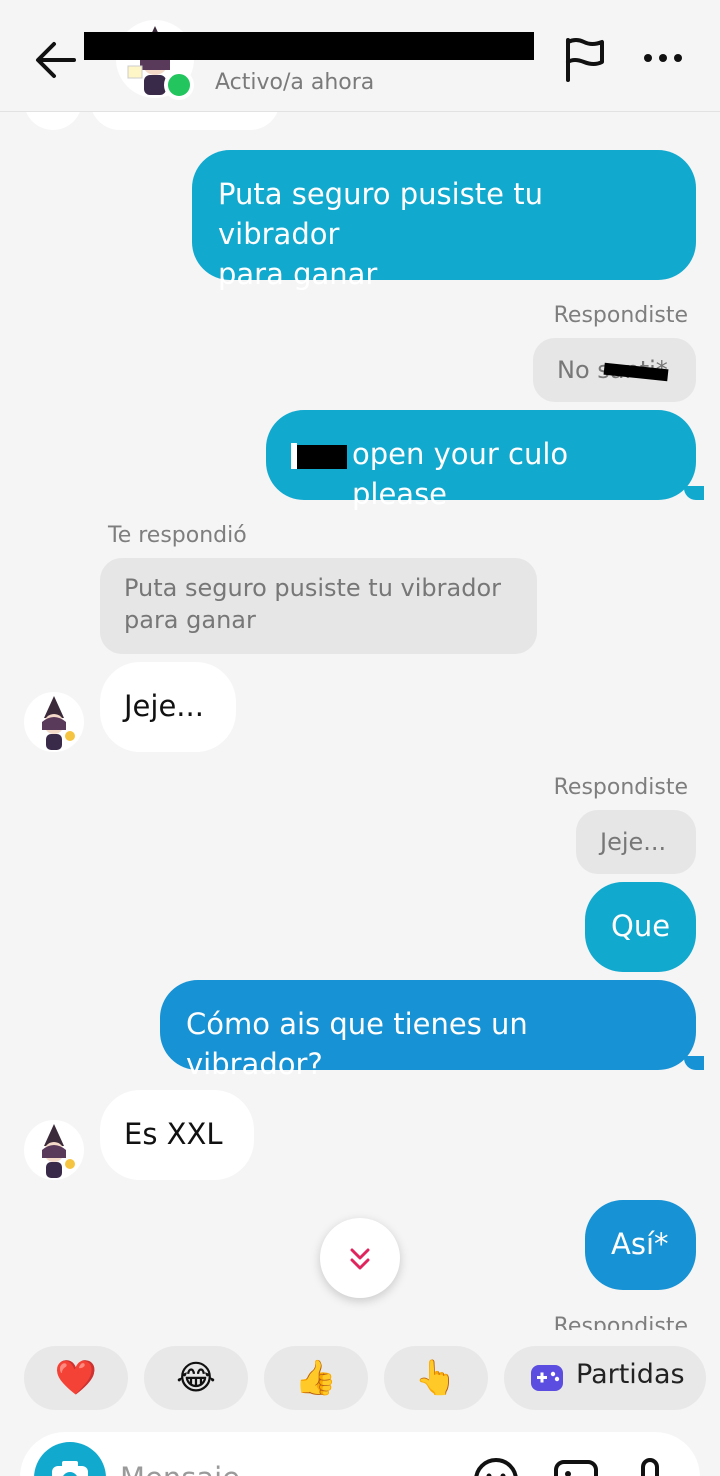 Image resolution: width=720 pixels, height=1476 pixels. I want to click on message-text: open your culo please, so click(460, 474).